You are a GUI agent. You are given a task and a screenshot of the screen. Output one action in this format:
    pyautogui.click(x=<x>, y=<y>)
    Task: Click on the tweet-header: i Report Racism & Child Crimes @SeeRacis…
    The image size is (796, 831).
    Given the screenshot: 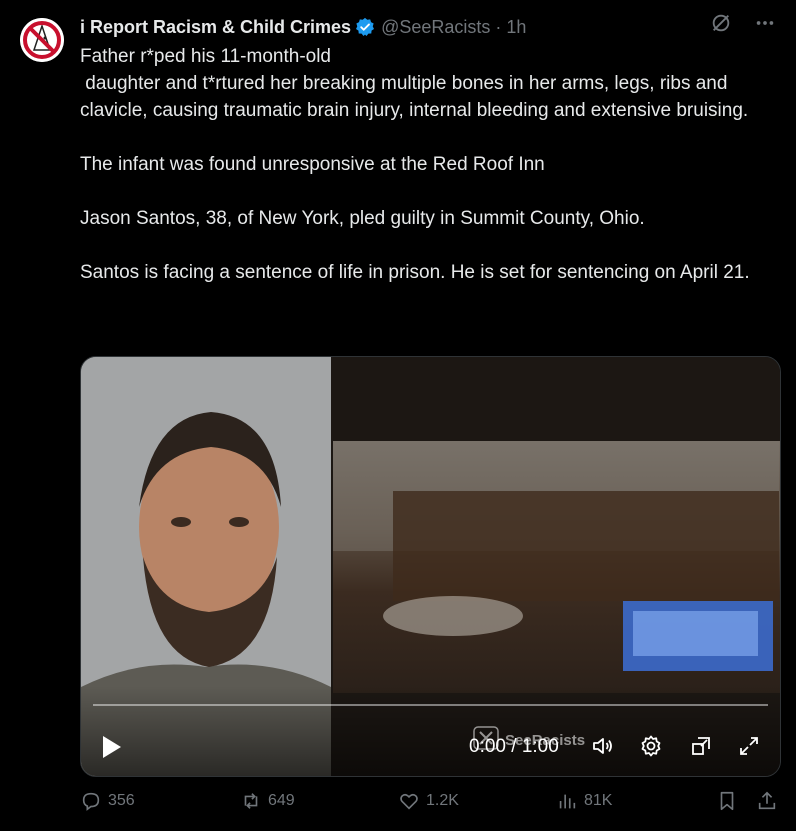 What is the action you would take?
    pyautogui.click(x=428, y=27)
    